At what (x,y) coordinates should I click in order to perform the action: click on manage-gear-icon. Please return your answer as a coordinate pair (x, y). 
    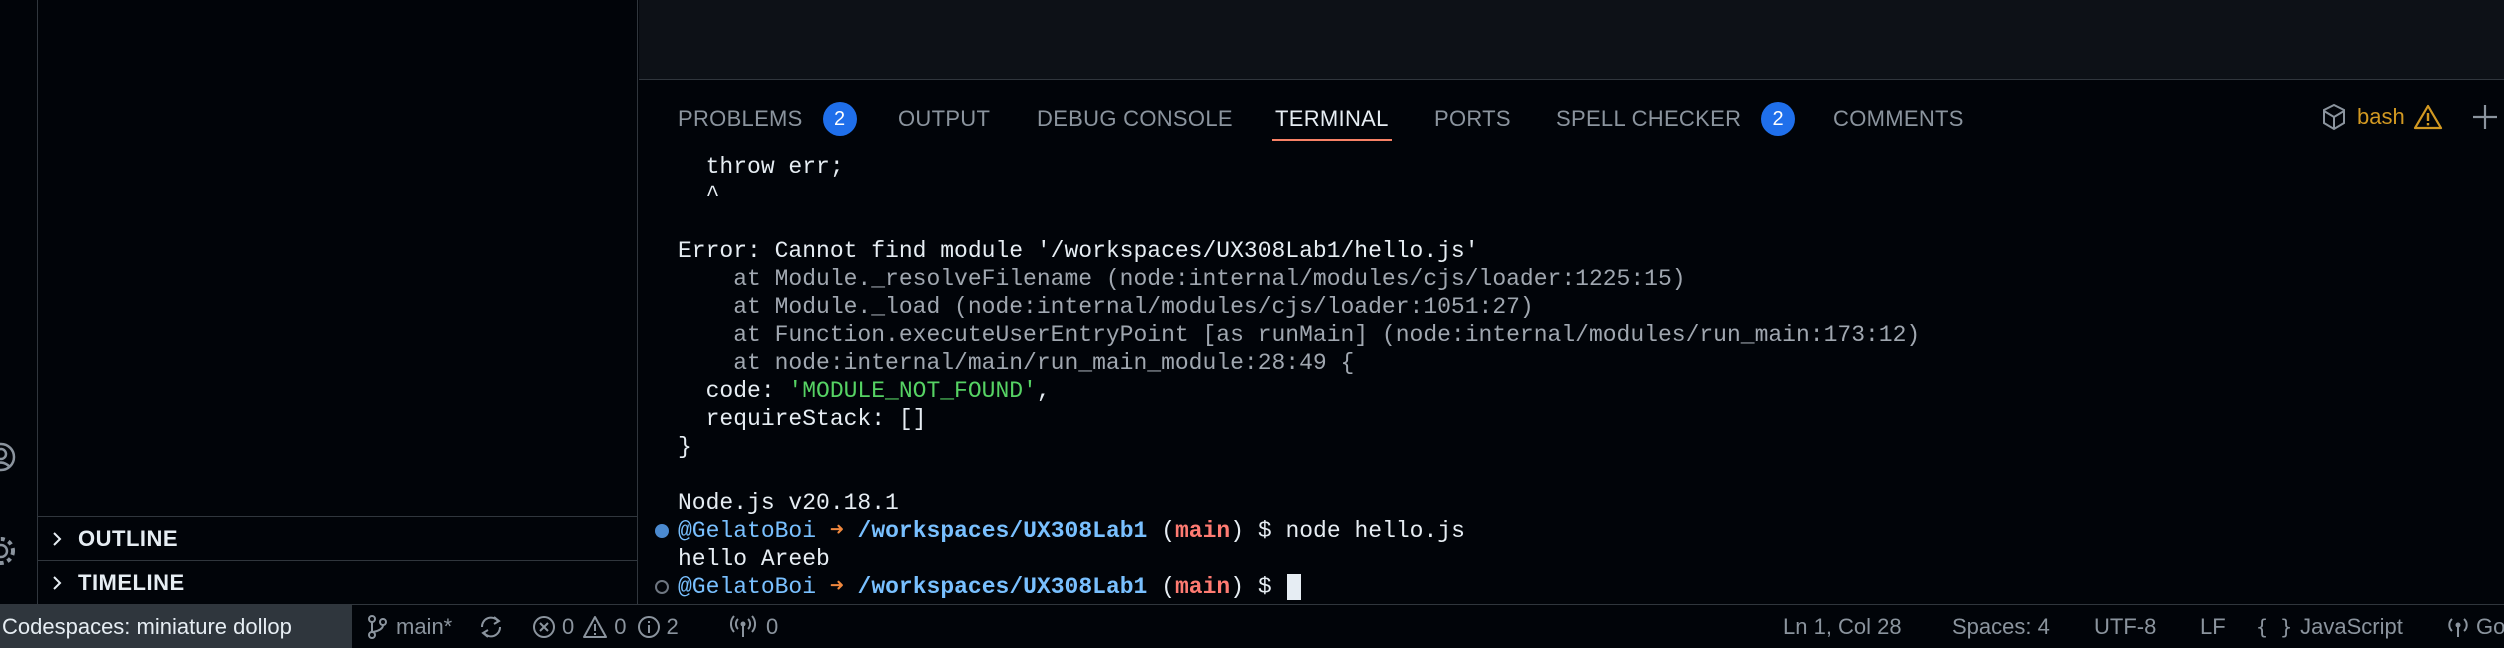
    Looking at the image, I should click on (9, 551).